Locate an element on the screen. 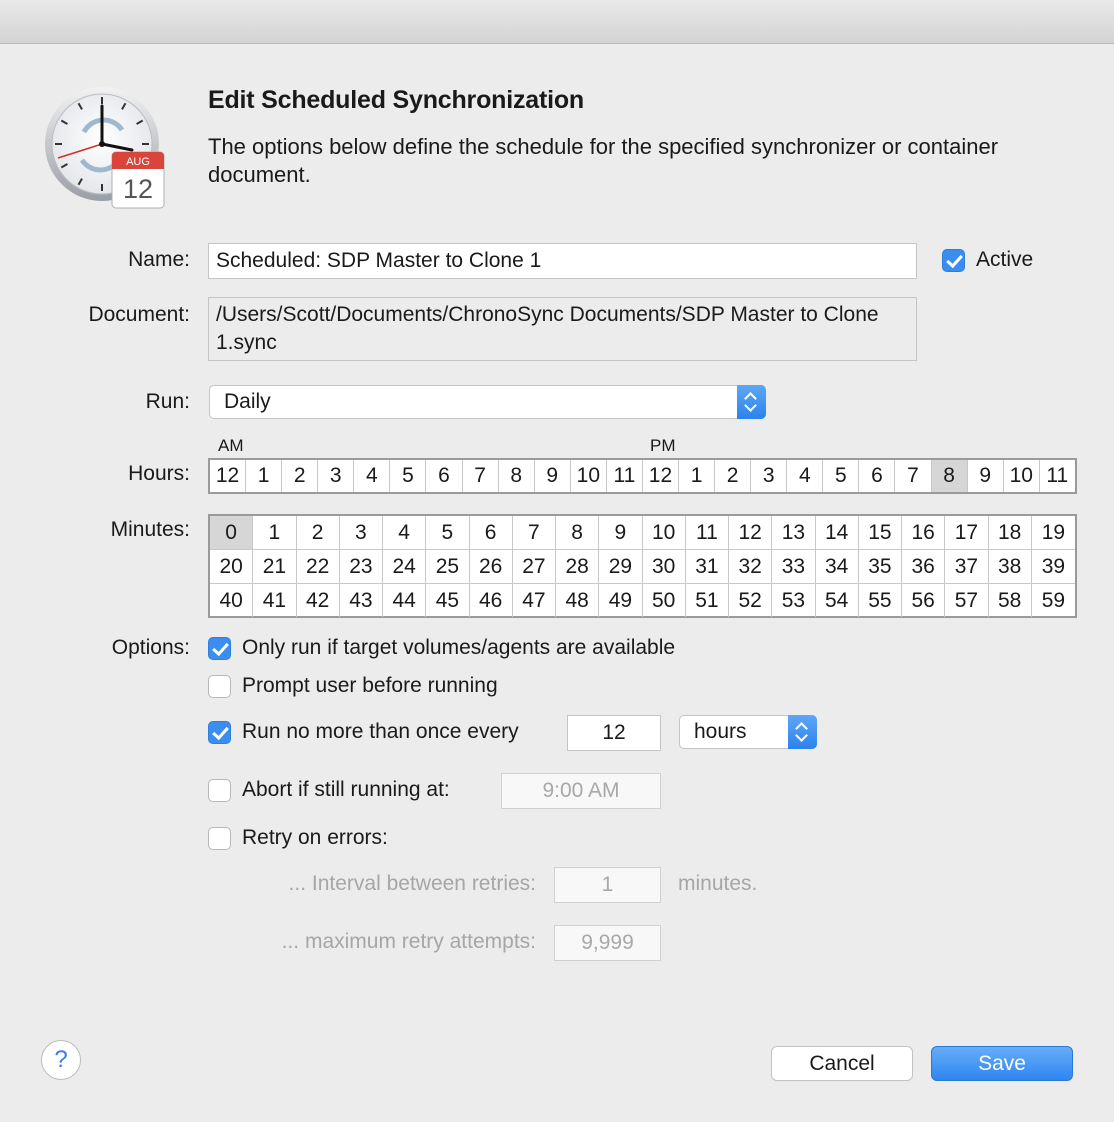  active-checkbox is located at coordinates (953, 260).